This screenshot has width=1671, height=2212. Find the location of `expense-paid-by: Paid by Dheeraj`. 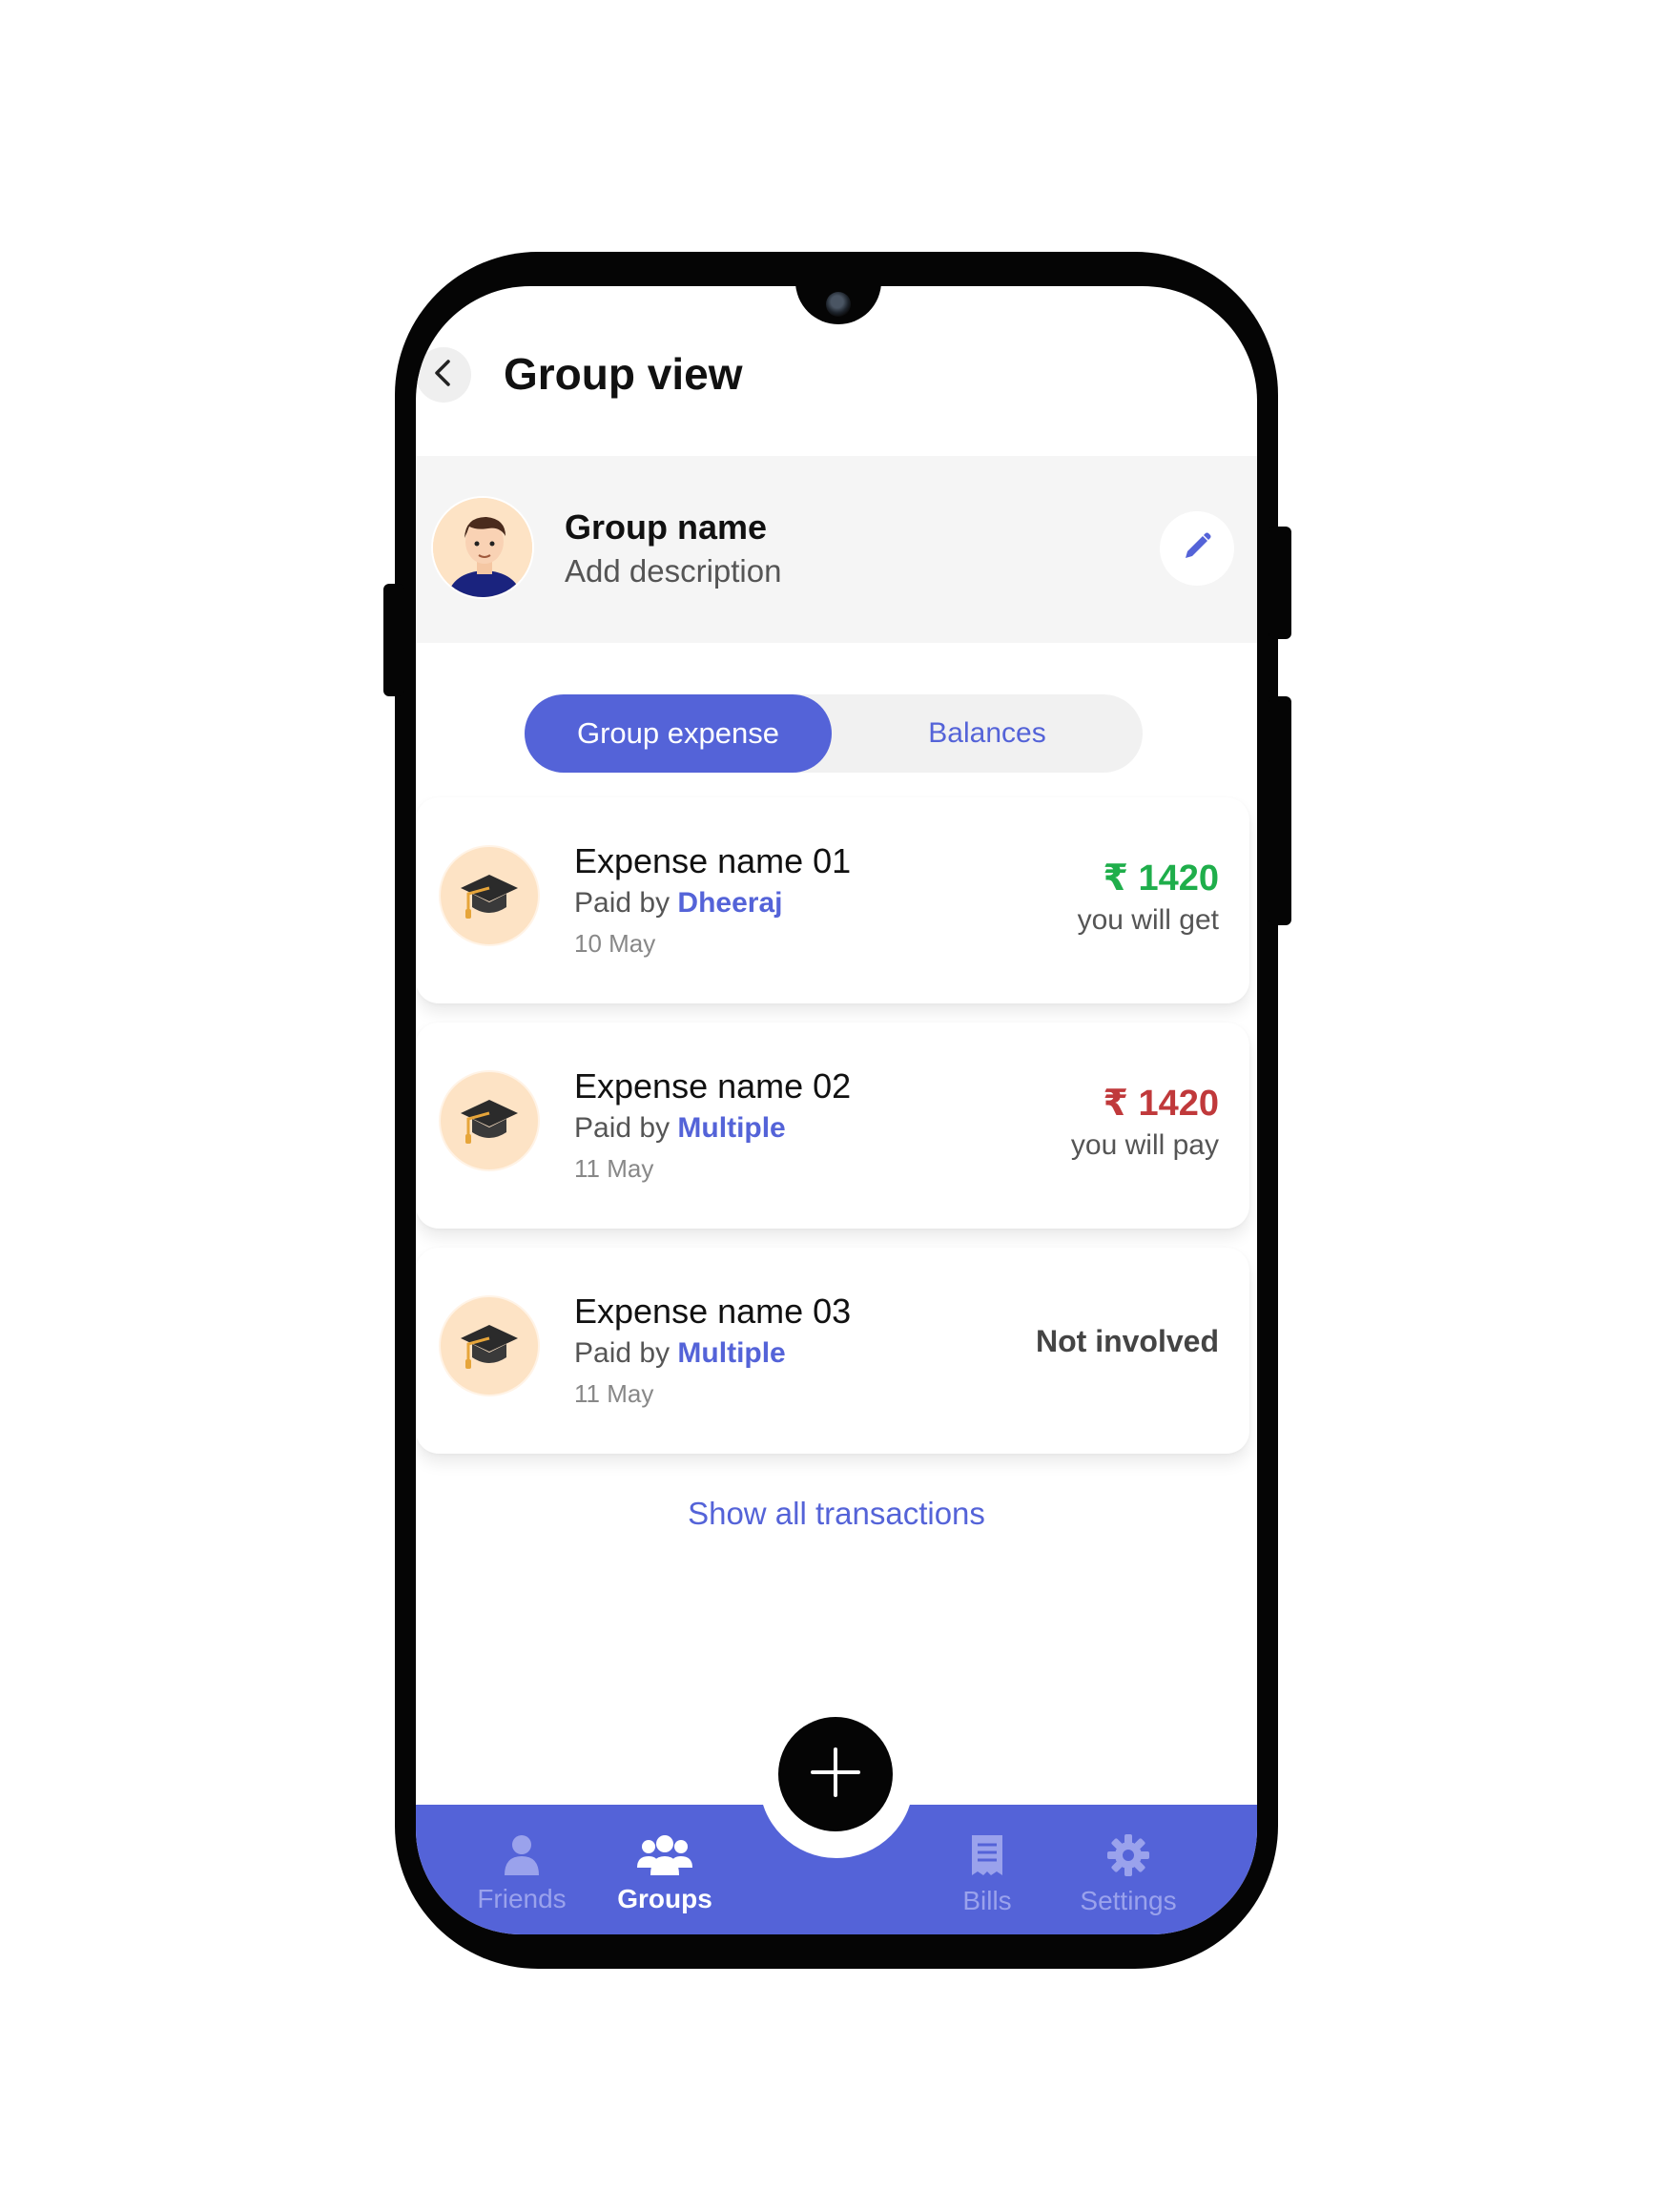

expense-paid-by: Paid by Dheeraj is located at coordinates (678, 903).